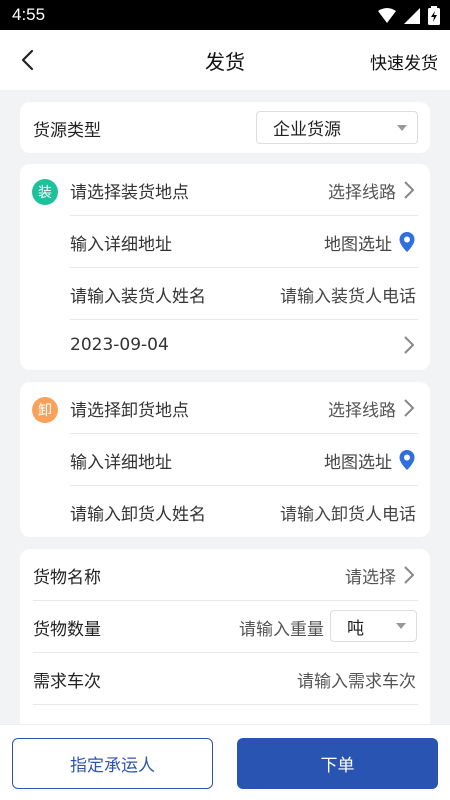 This screenshot has width=450, height=800. What do you see at coordinates (121, 242) in the screenshot?
I see `load-address-input: 输入详细地址` at bounding box center [121, 242].